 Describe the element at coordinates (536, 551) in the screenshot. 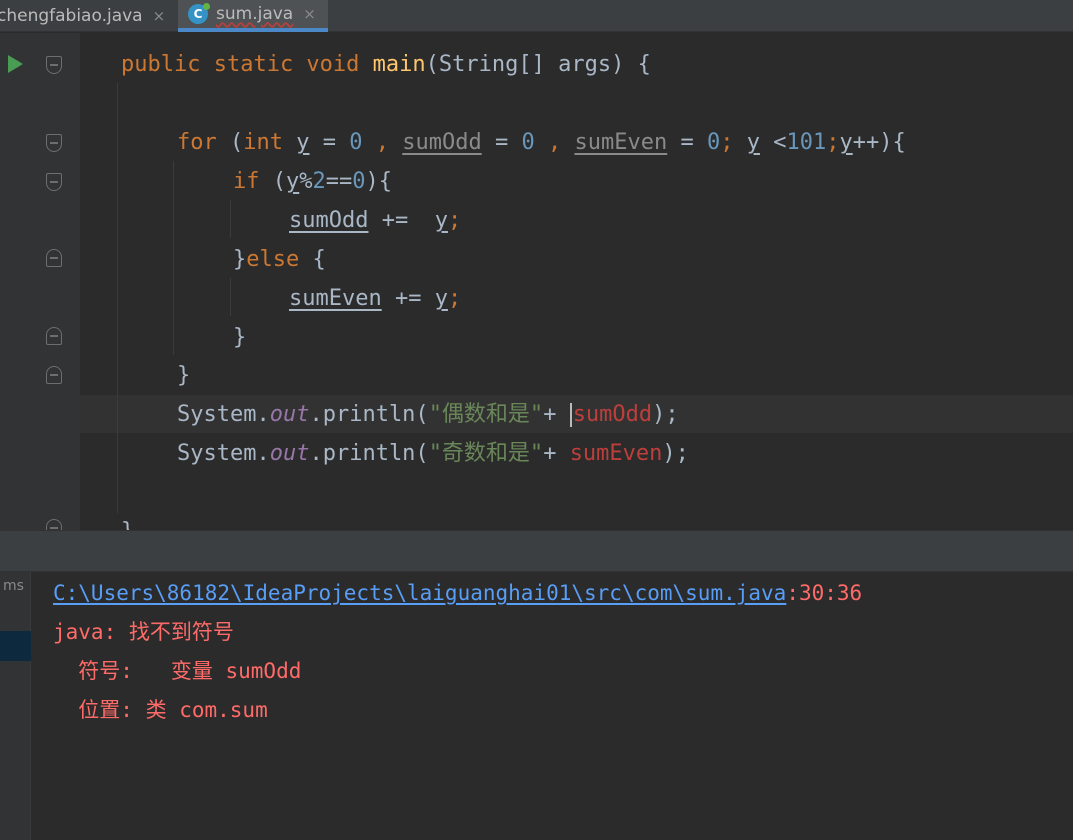

I see `panel-splitter` at that location.